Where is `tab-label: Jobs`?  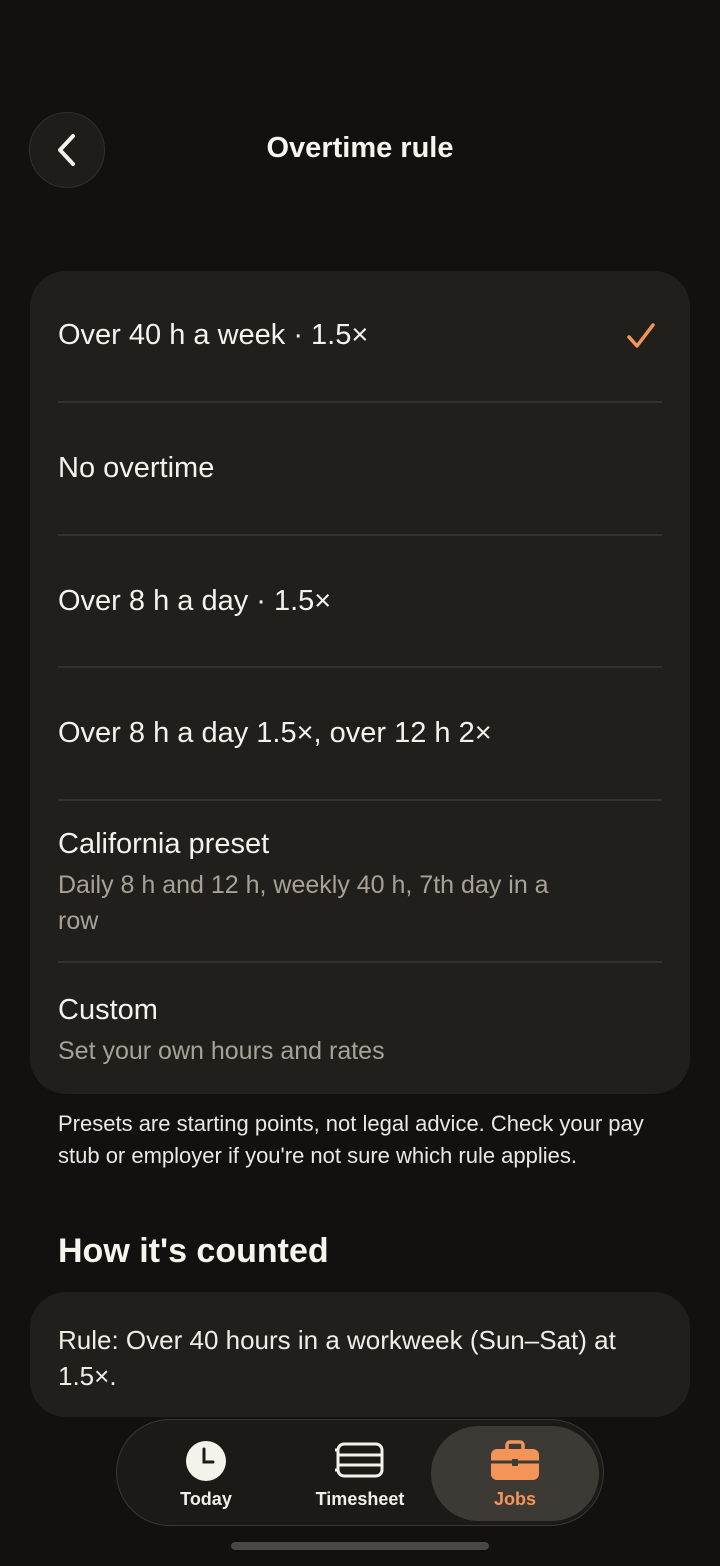 tab-label: Jobs is located at coordinates (514, 1499).